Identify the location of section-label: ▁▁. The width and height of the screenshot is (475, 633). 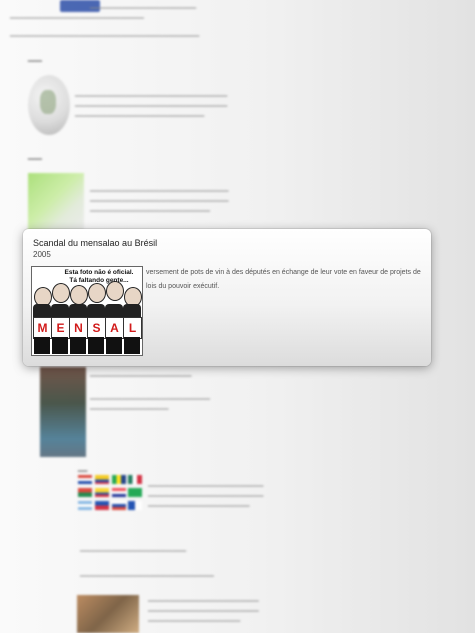
(83, 469).